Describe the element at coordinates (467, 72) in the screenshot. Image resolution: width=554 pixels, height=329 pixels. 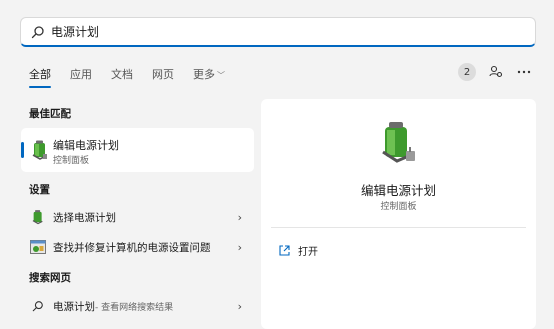
I see `rewards-badge: 2` at that location.